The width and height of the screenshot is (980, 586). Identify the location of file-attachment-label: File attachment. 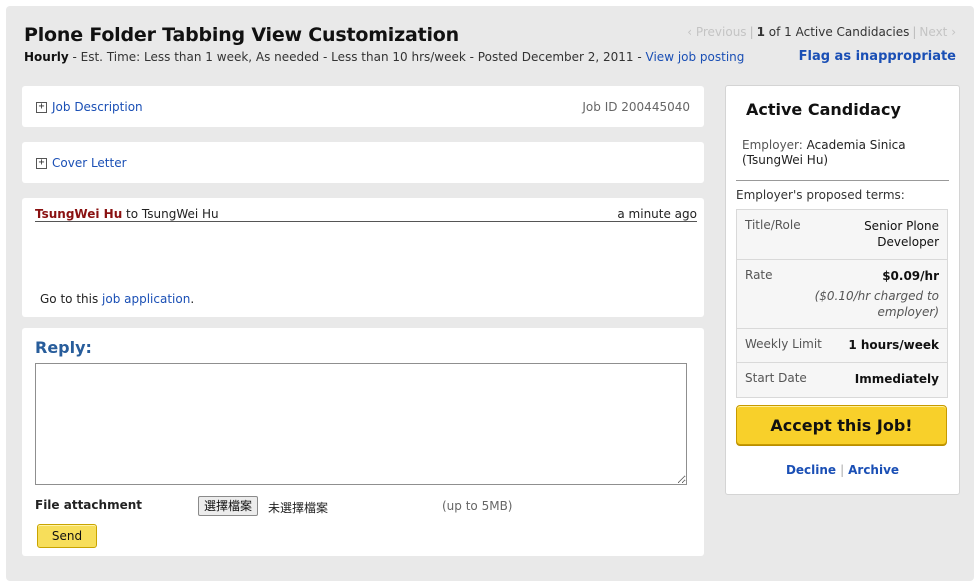
(88, 505).